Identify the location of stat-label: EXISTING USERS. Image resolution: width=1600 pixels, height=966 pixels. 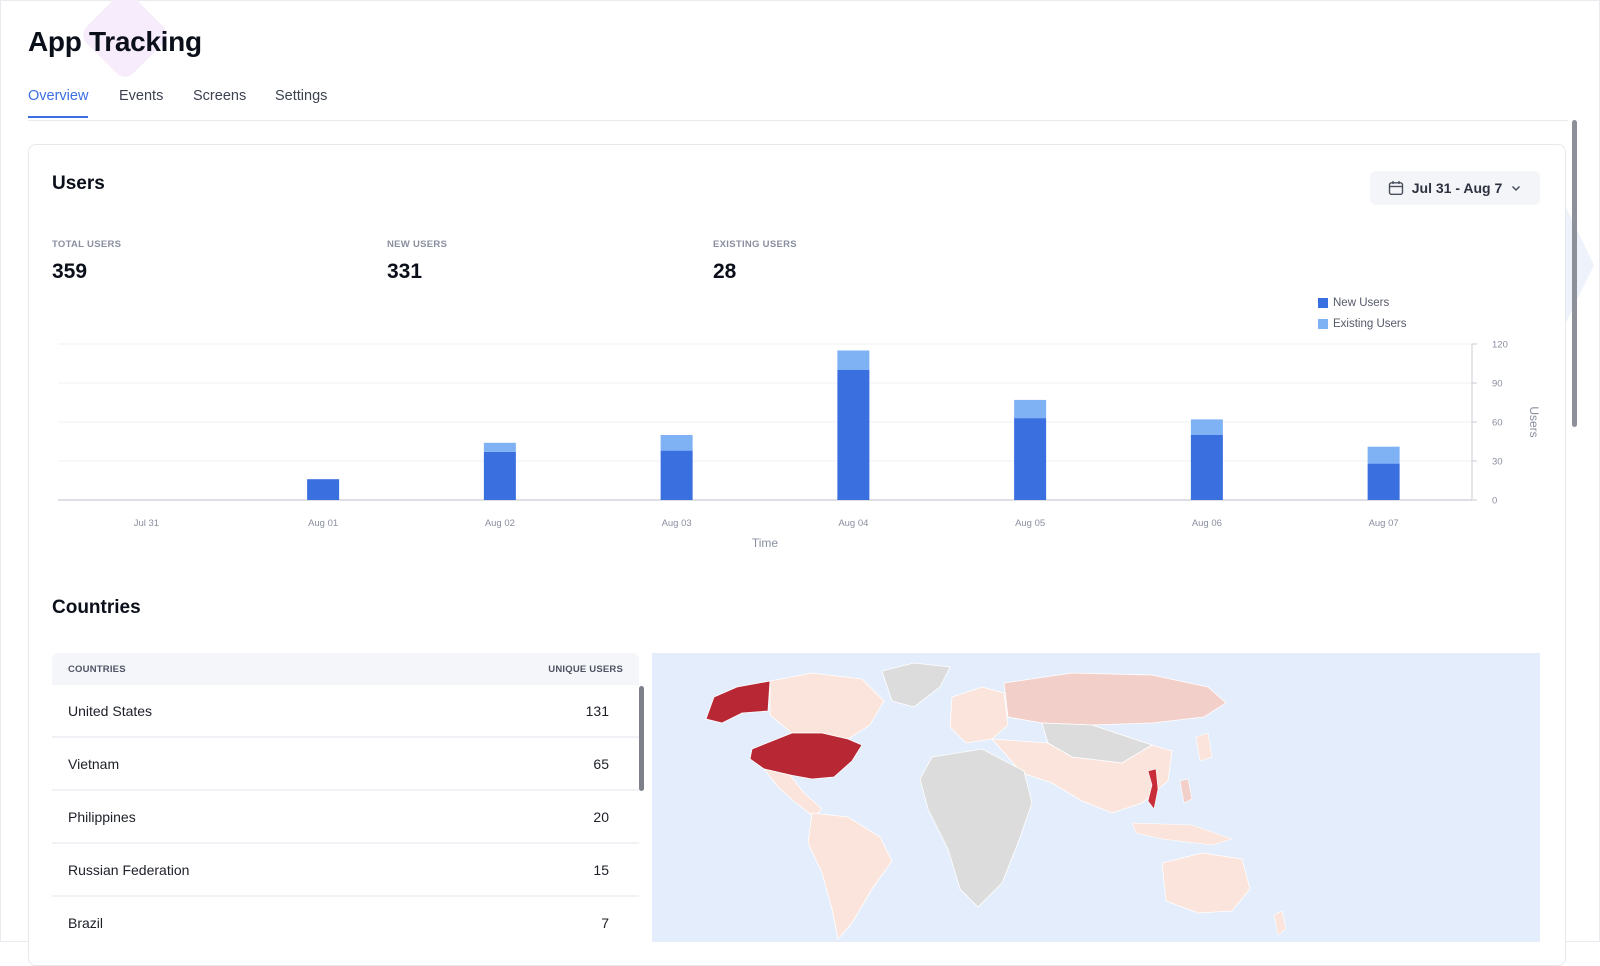
(755, 244).